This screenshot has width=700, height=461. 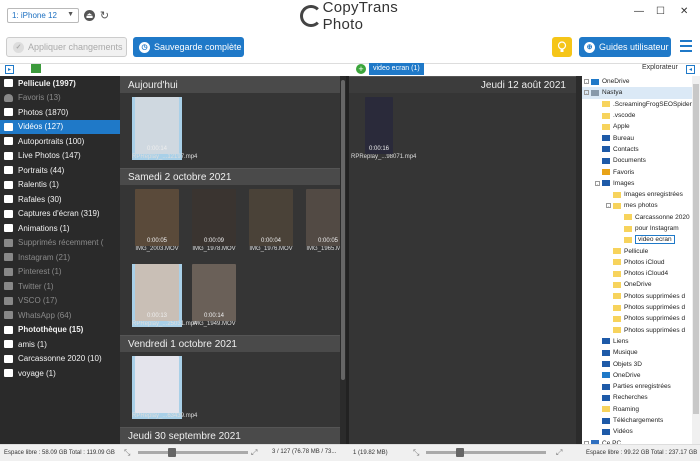 I want to click on zoom-slider-thumb, so click(x=172, y=452).